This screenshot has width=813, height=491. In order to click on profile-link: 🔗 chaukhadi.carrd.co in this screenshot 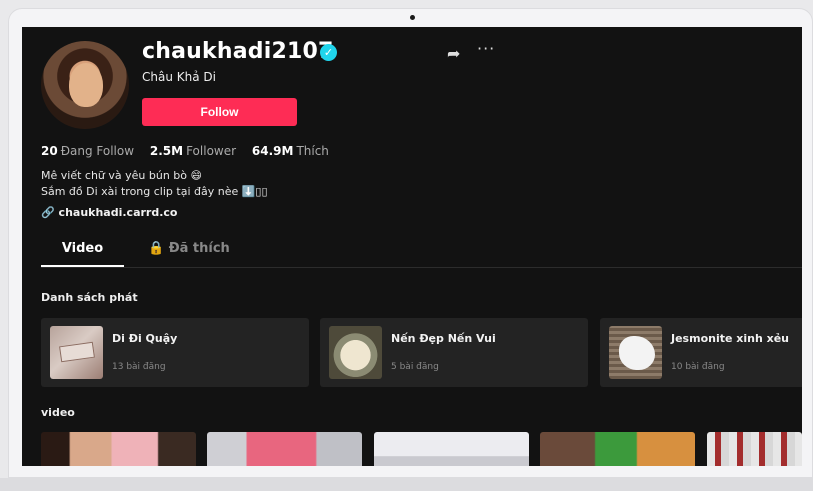, I will do `click(109, 212)`.